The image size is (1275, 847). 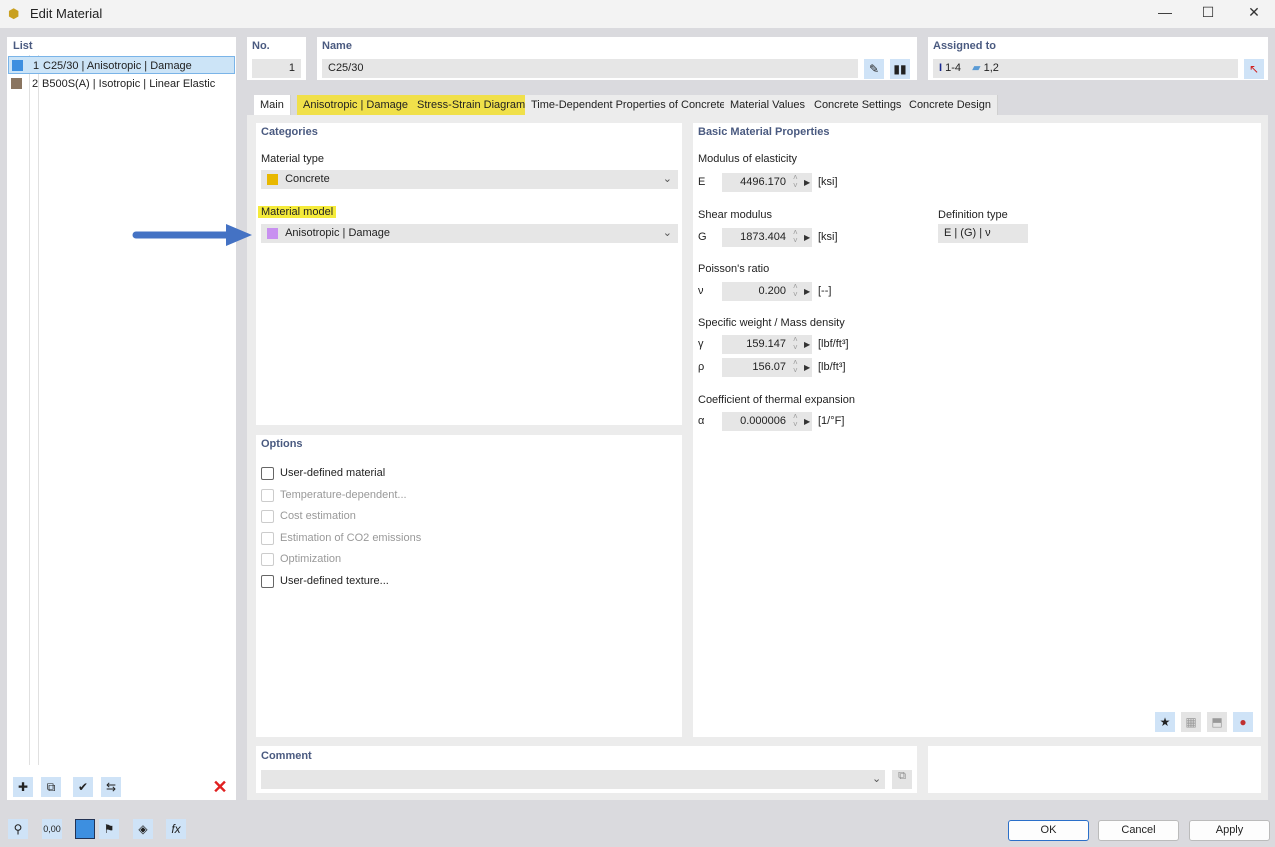 I want to click on option-cost-estimation: Cost estimation, so click(x=308, y=516).